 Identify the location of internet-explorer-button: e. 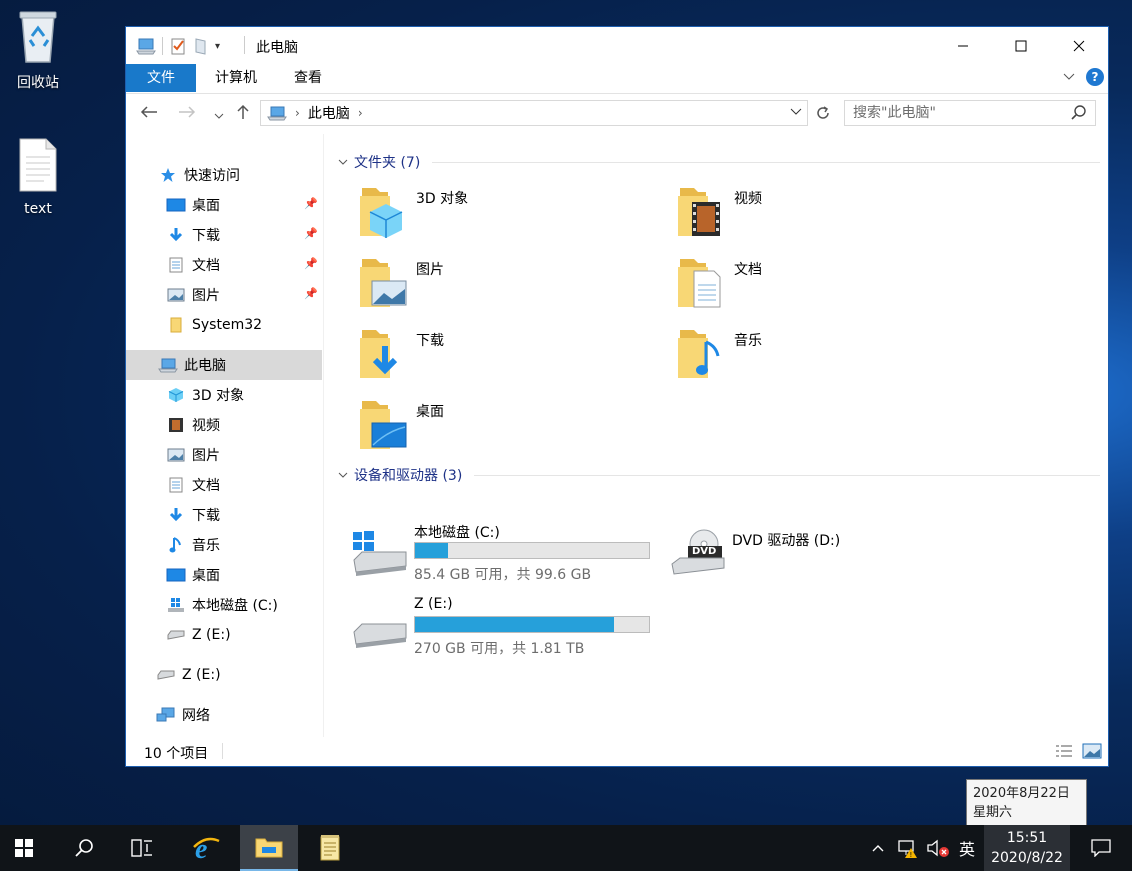
(206, 848).